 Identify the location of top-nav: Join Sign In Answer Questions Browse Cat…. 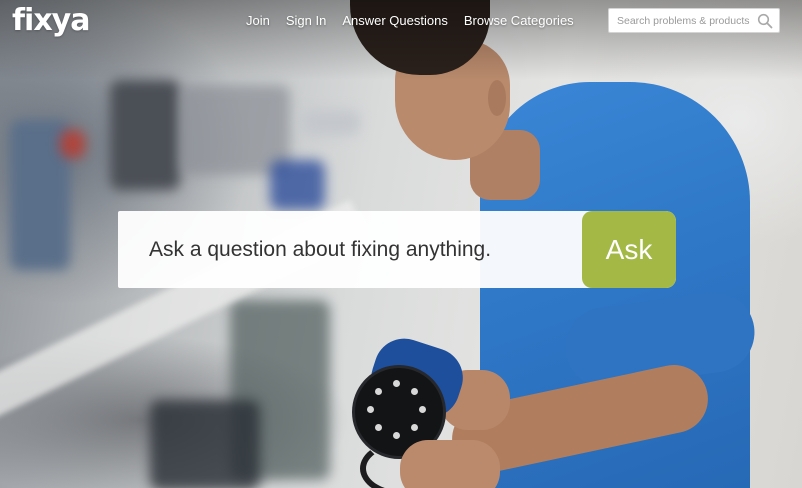
(418, 20).